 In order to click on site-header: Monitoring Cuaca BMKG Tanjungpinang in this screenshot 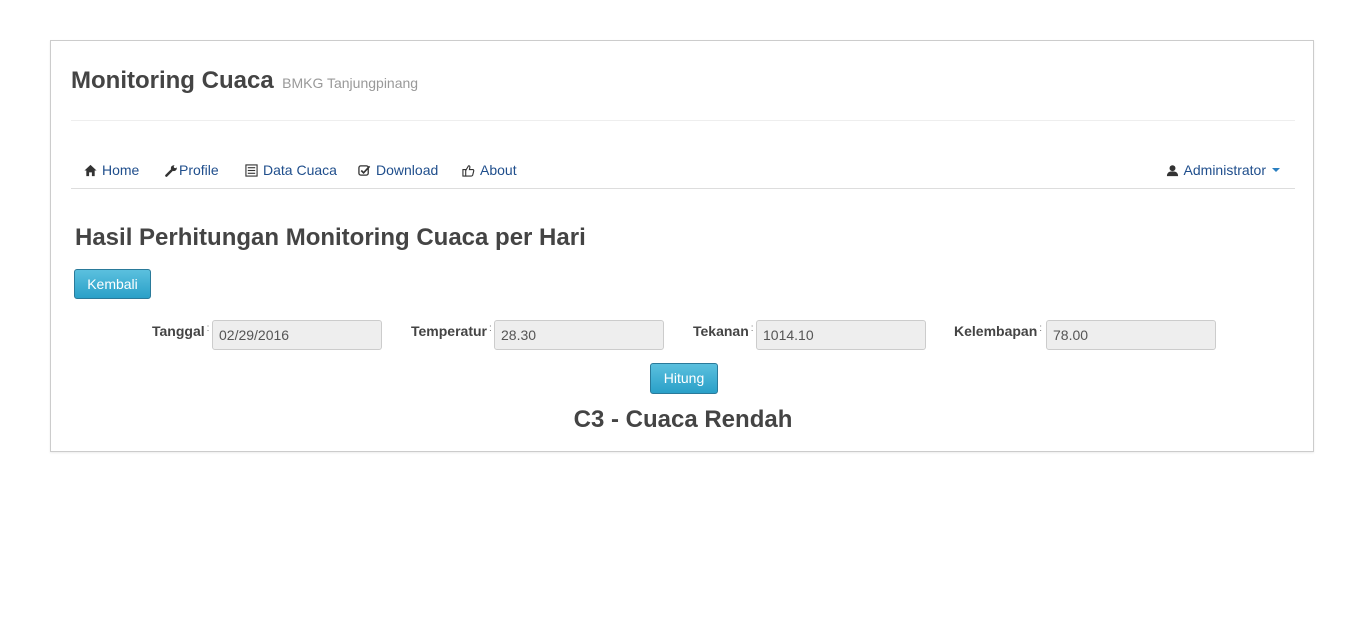, I will do `click(244, 81)`.